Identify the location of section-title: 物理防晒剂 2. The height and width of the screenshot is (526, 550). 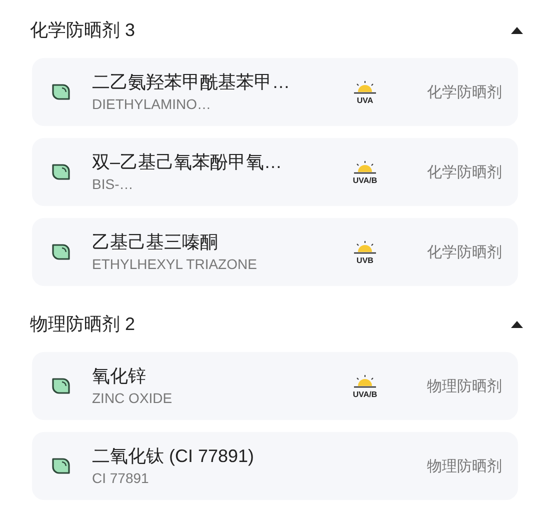
(83, 324).